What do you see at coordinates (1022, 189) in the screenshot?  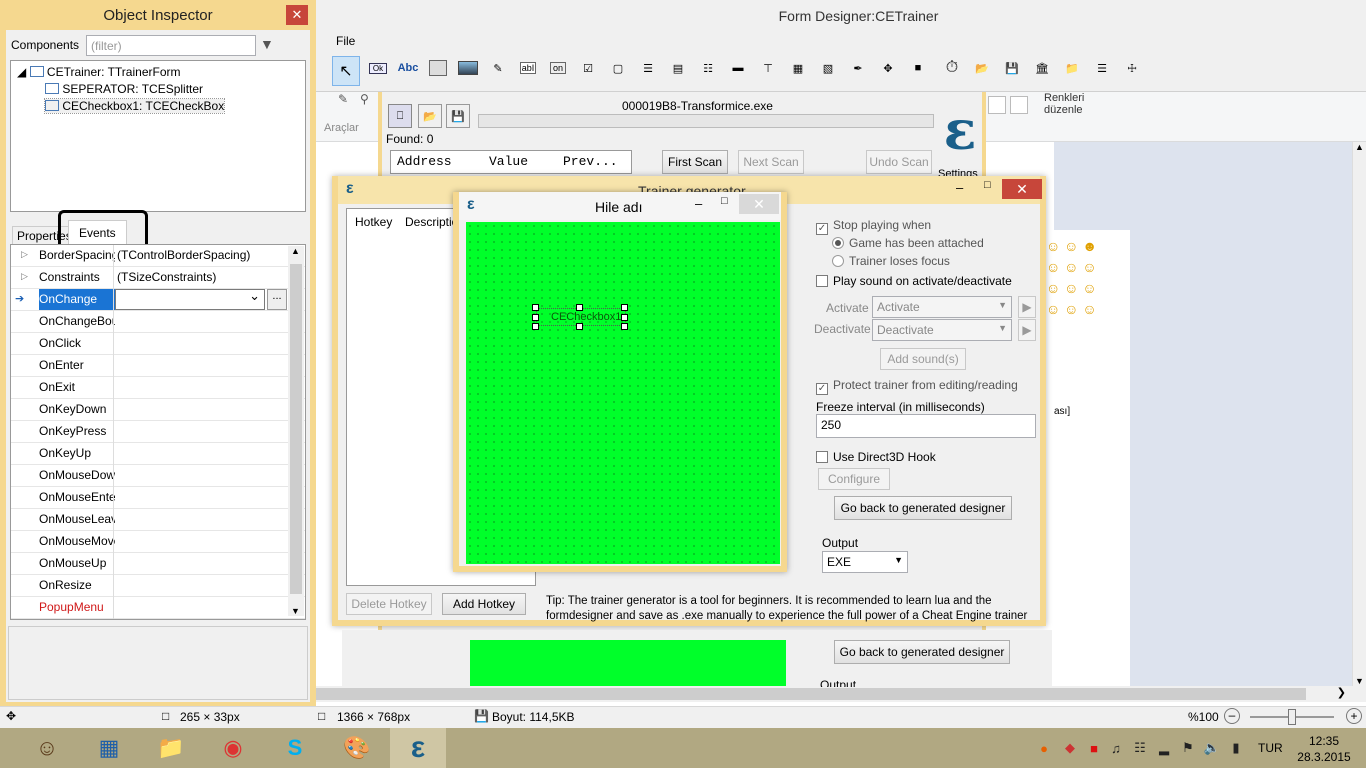 I see `close-icon: ✕` at bounding box center [1022, 189].